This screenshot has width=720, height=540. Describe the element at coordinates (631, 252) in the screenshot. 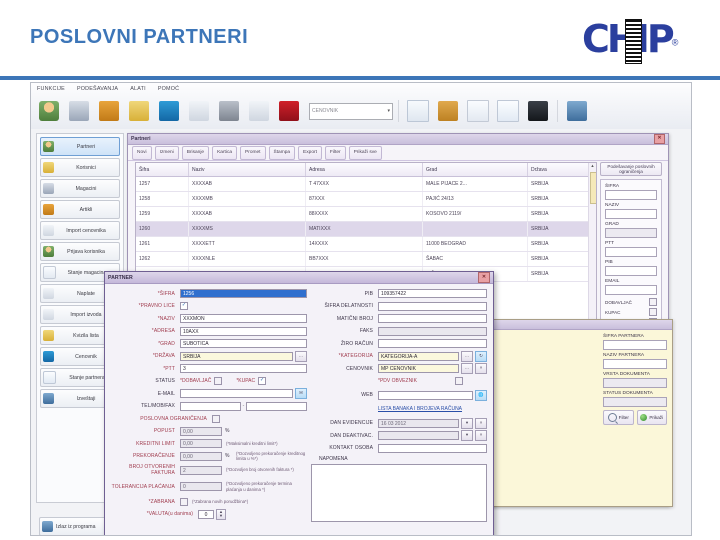

I see `filter-input-ptt` at that location.